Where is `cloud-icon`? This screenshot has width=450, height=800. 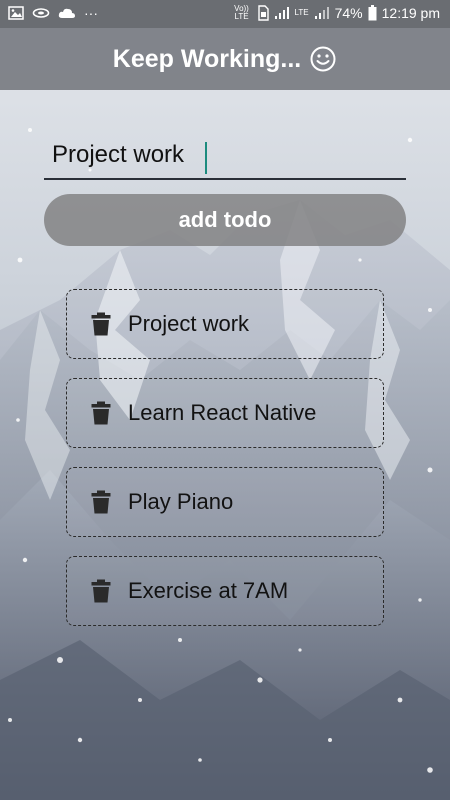 cloud-icon is located at coordinates (66, 13).